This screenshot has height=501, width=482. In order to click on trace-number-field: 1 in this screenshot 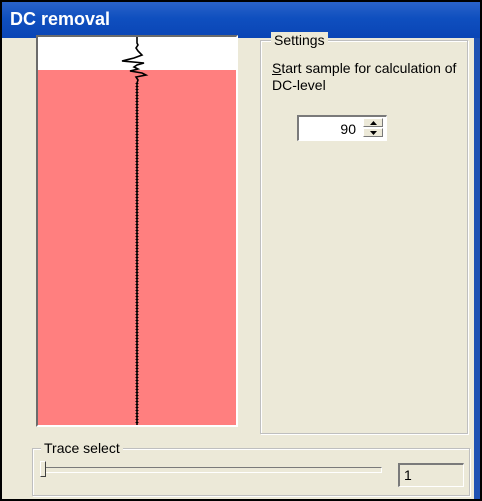, I will do `click(431, 475)`.